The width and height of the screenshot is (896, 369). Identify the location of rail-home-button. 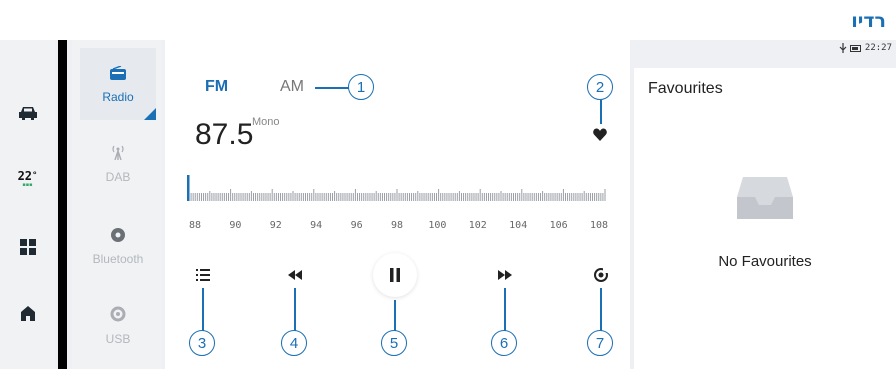
(27, 313).